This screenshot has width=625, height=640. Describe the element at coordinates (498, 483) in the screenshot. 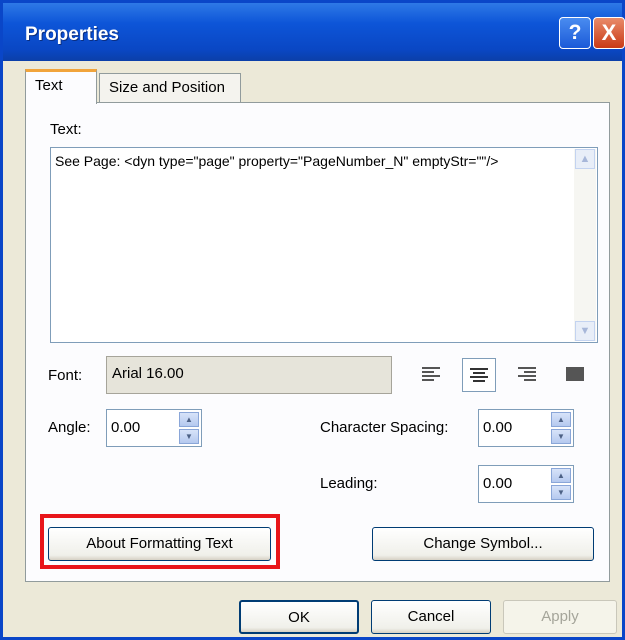

I see `leading-value: 0.00` at that location.